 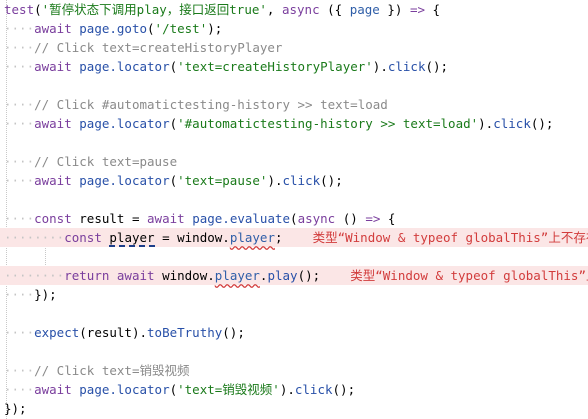 What do you see at coordinates (132, 238) in the screenshot?
I see `player-variable: player` at bounding box center [132, 238].